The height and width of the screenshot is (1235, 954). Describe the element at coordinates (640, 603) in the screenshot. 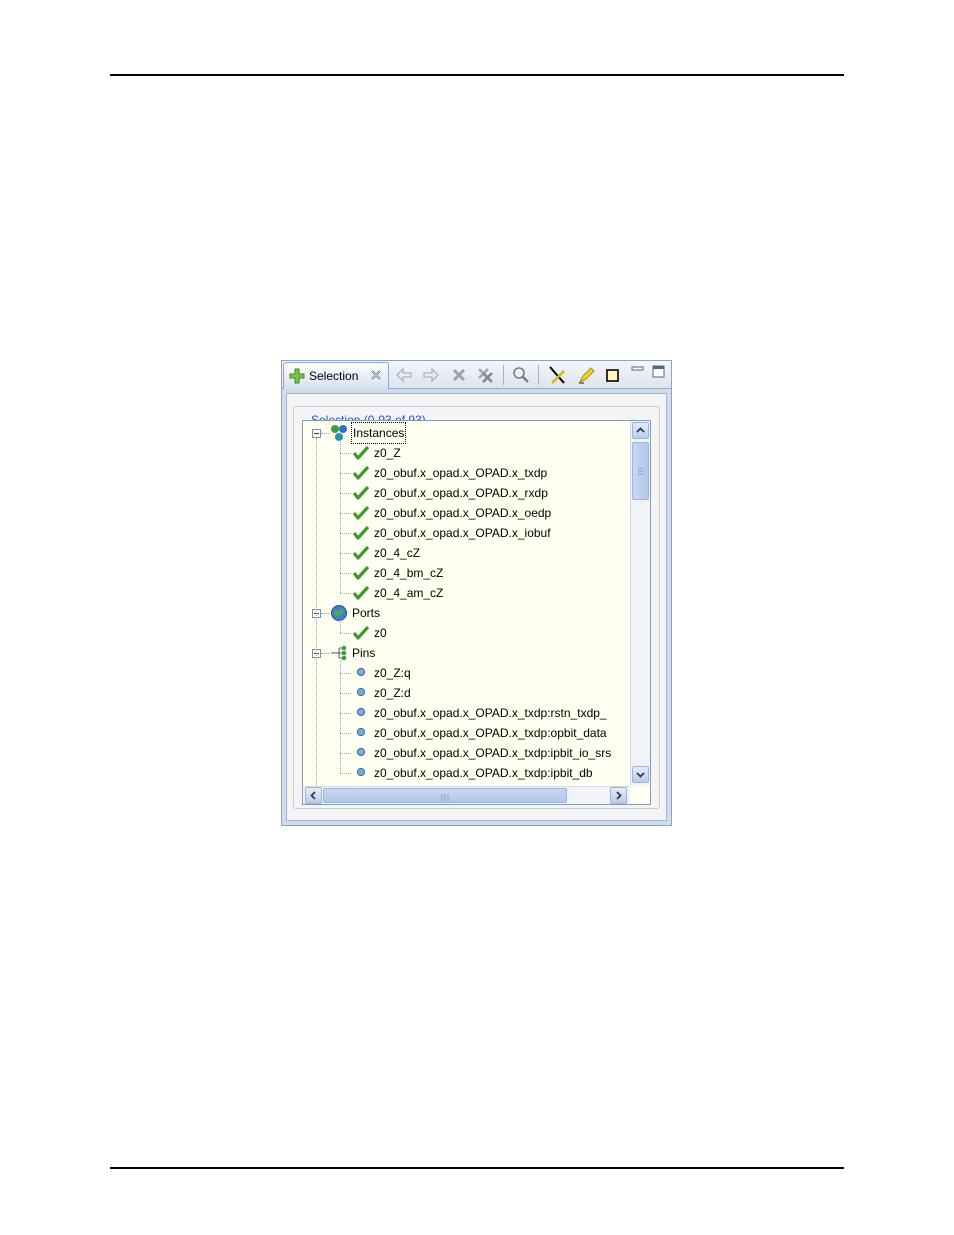

I see `vertical-scrollbar` at that location.